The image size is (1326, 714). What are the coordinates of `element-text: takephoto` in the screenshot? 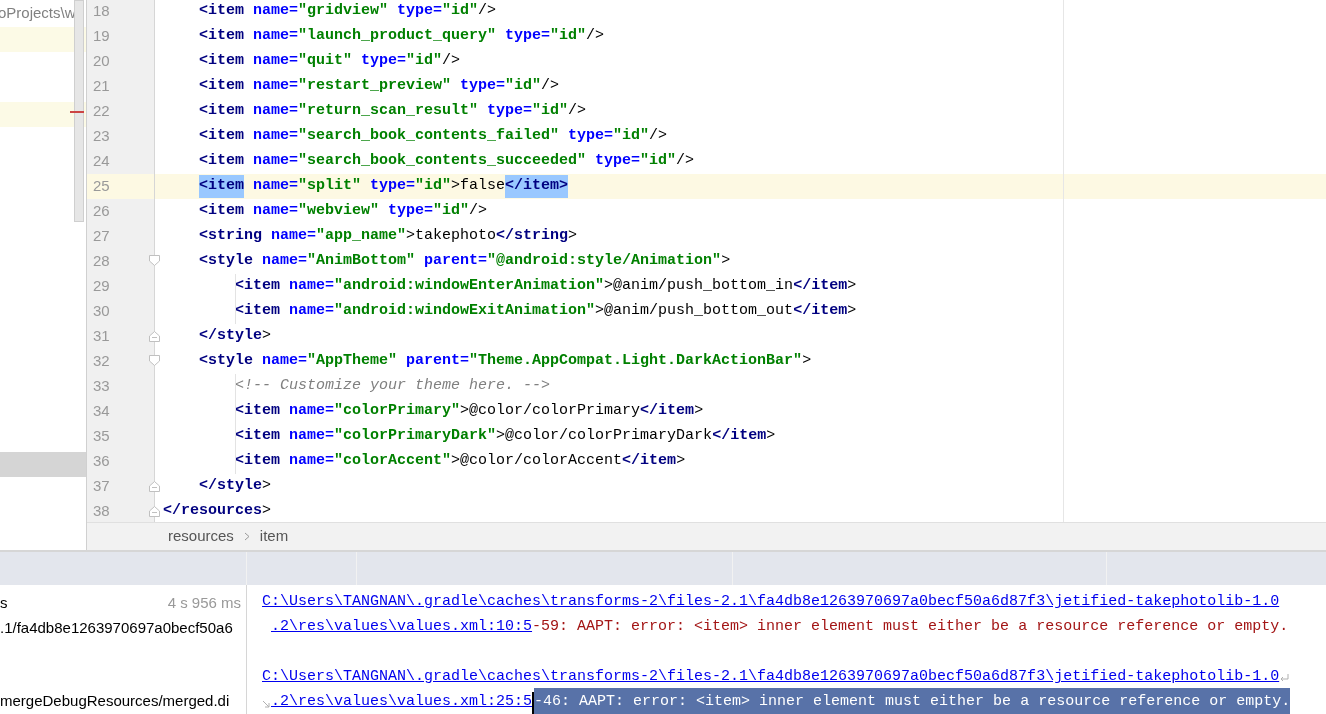 It's located at (456, 236).